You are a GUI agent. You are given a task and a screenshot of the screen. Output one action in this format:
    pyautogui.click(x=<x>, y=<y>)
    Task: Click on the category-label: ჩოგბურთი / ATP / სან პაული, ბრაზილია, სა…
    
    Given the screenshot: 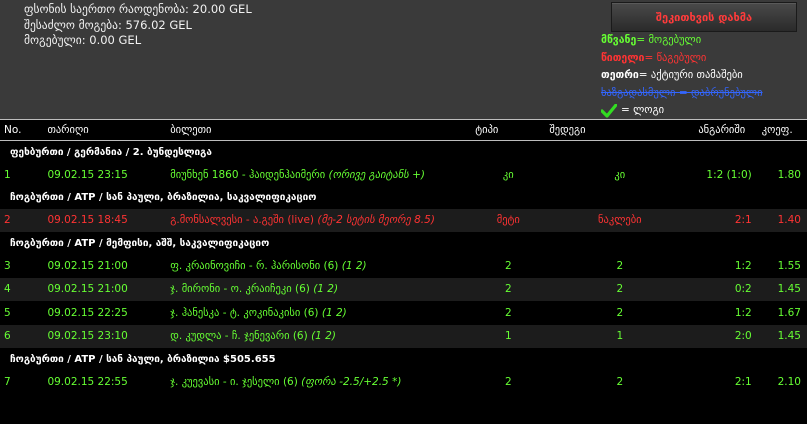 What is the action you would take?
    pyautogui.click(x=403, y=197)
    